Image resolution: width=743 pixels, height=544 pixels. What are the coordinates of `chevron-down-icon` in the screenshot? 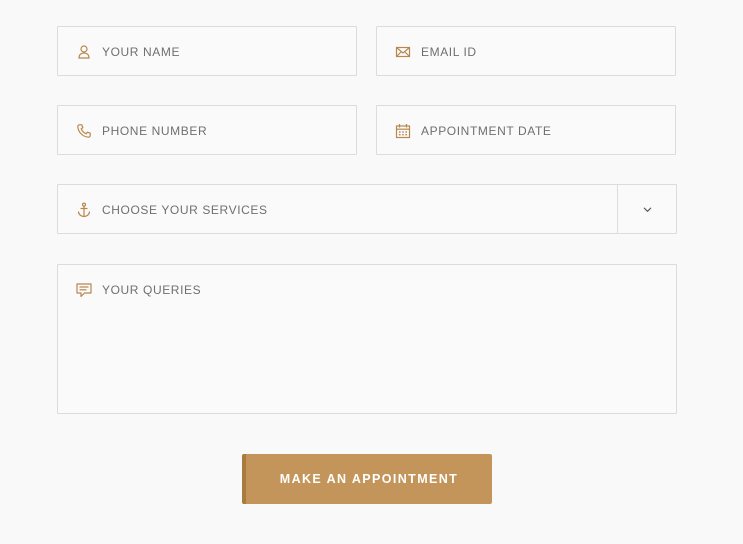 It's located at (647, 209).